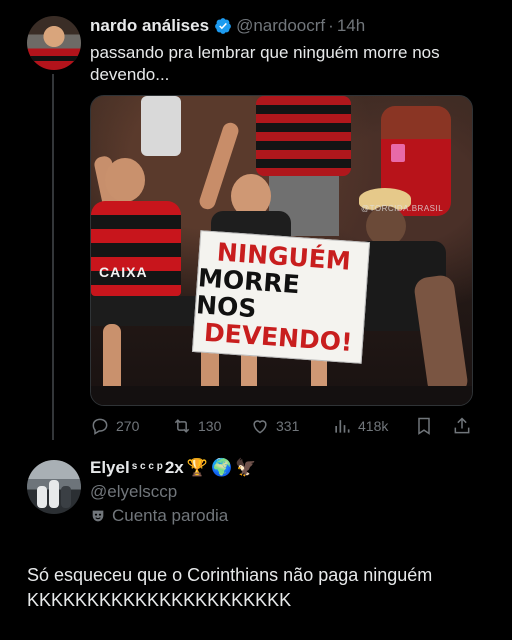 The image size is (512, 640). I want to click on like-button: 331, so click(274, 426).